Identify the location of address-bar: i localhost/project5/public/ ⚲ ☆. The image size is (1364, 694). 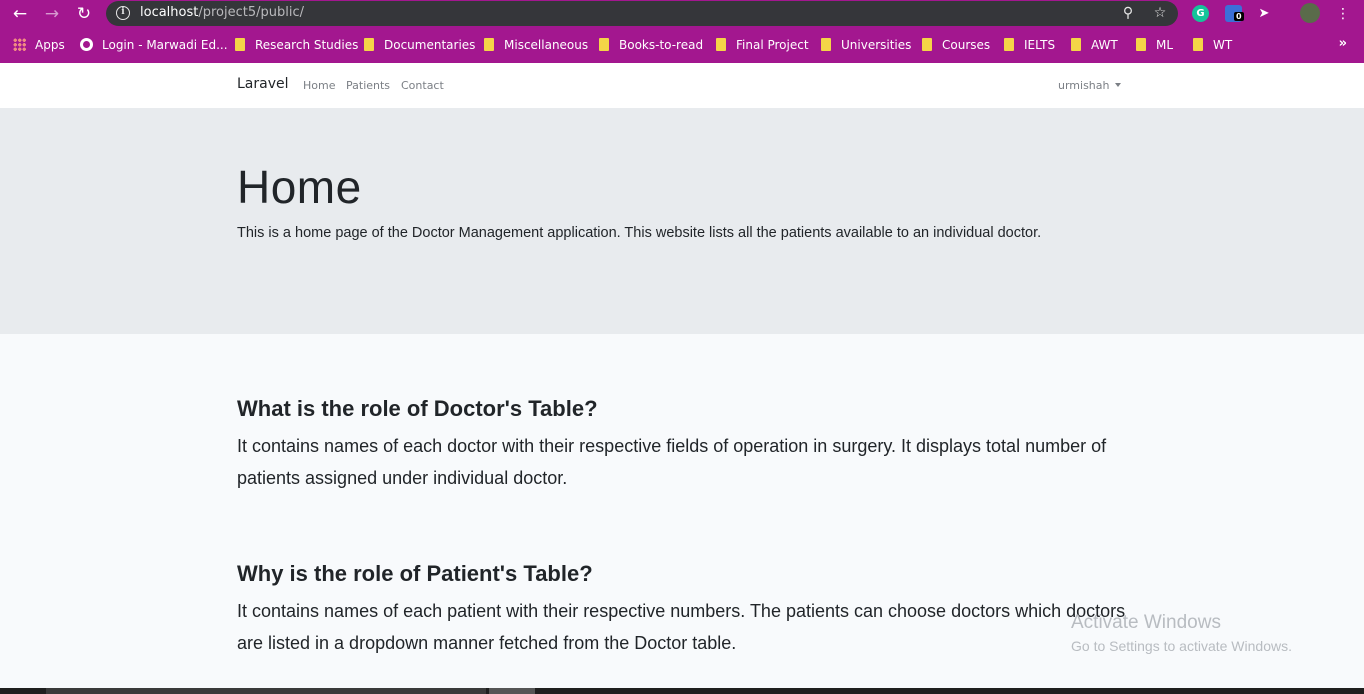
(642, 13).